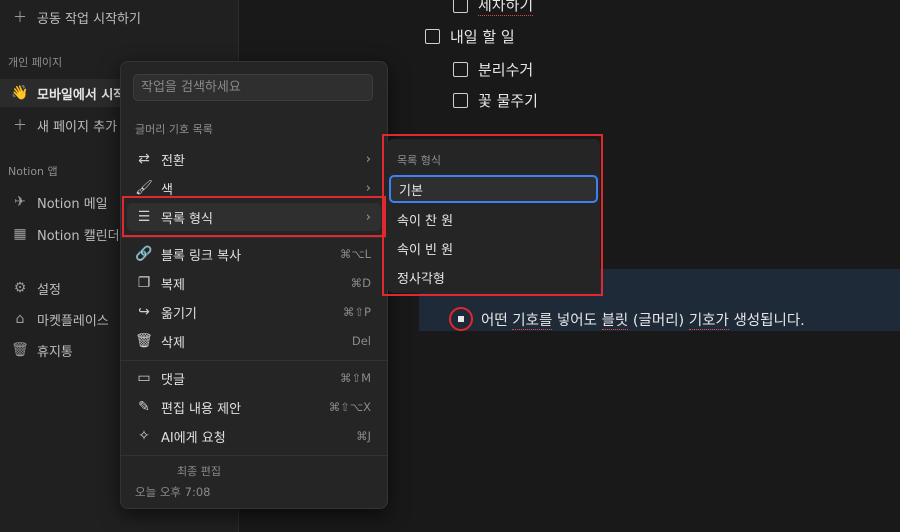  Describe the element at coordinates (72, 204) in the screenshot. I see `sidebar-item-label: Notion 메일` at that location.